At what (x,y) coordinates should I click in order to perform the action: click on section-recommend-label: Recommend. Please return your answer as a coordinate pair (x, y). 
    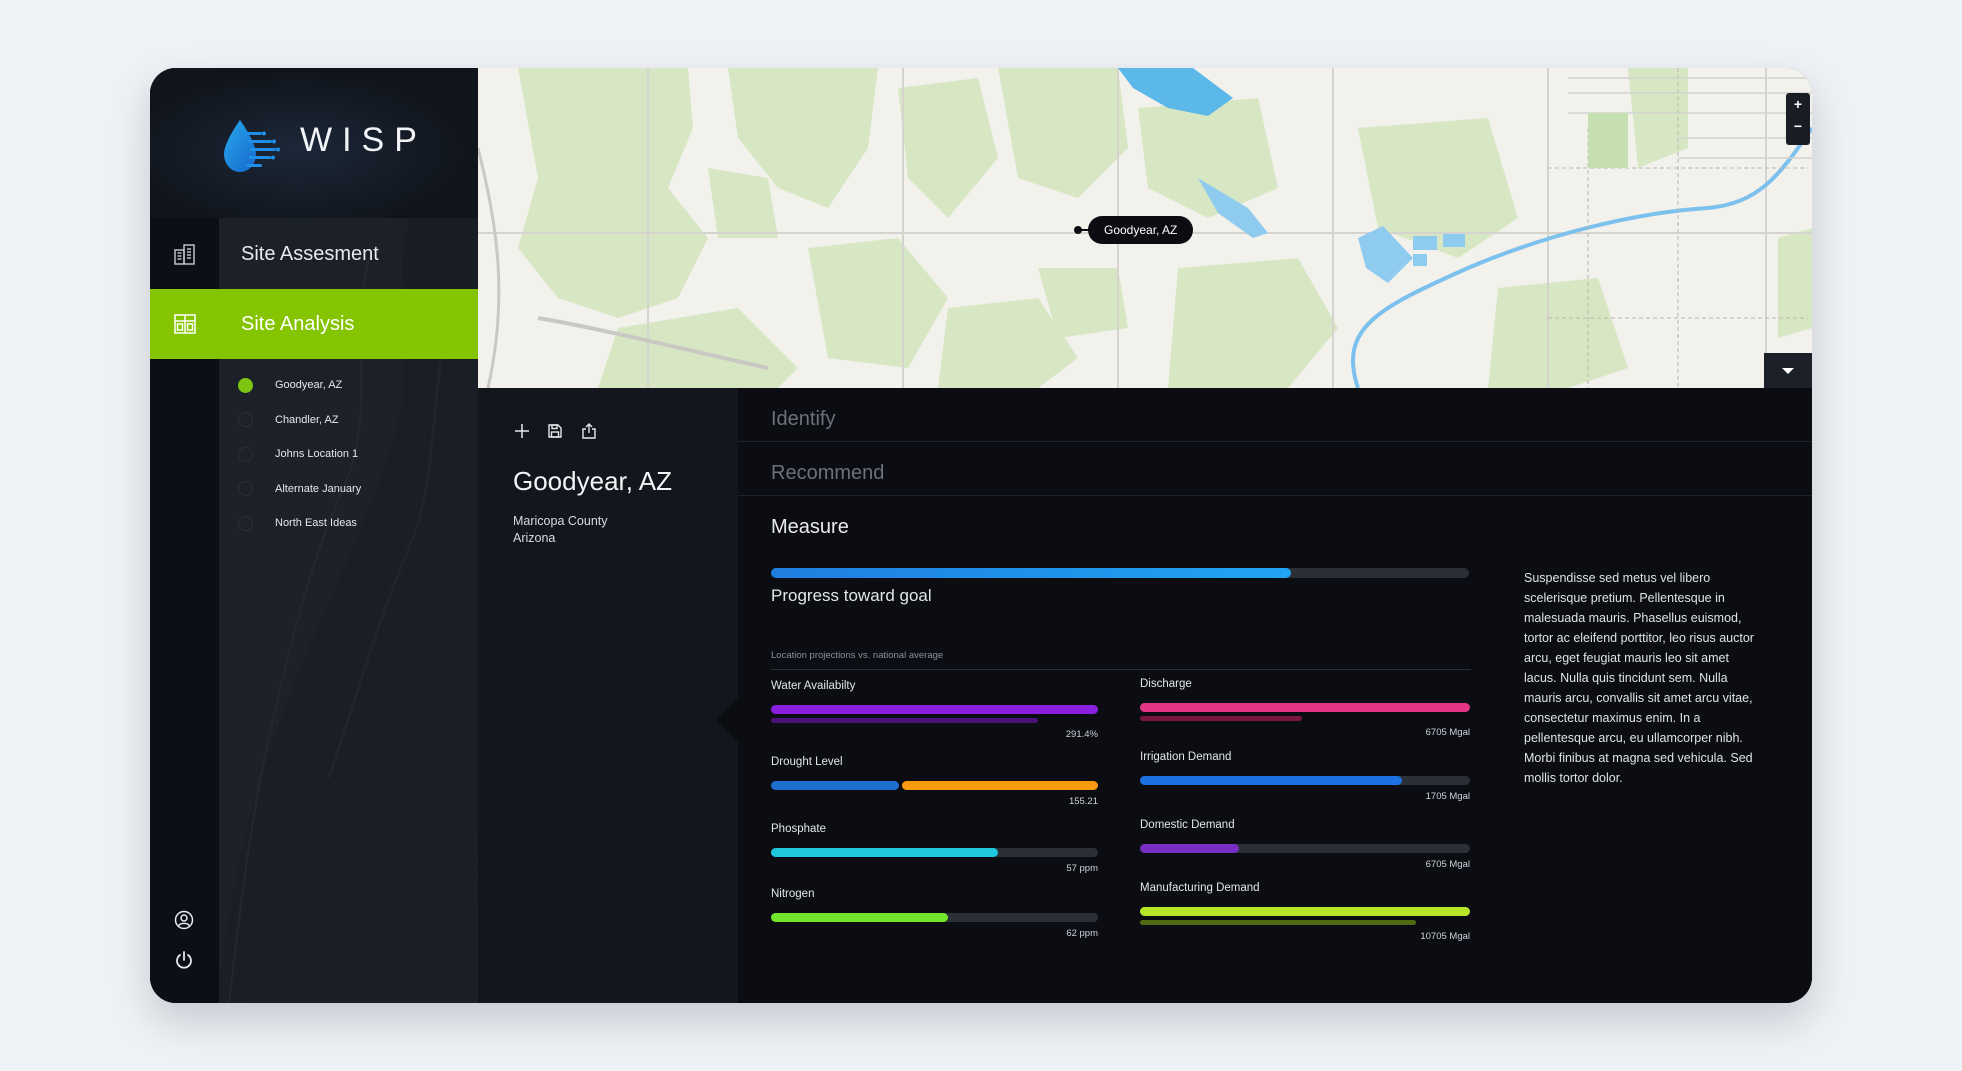
    Looking at the image, I should click on (828, 473).